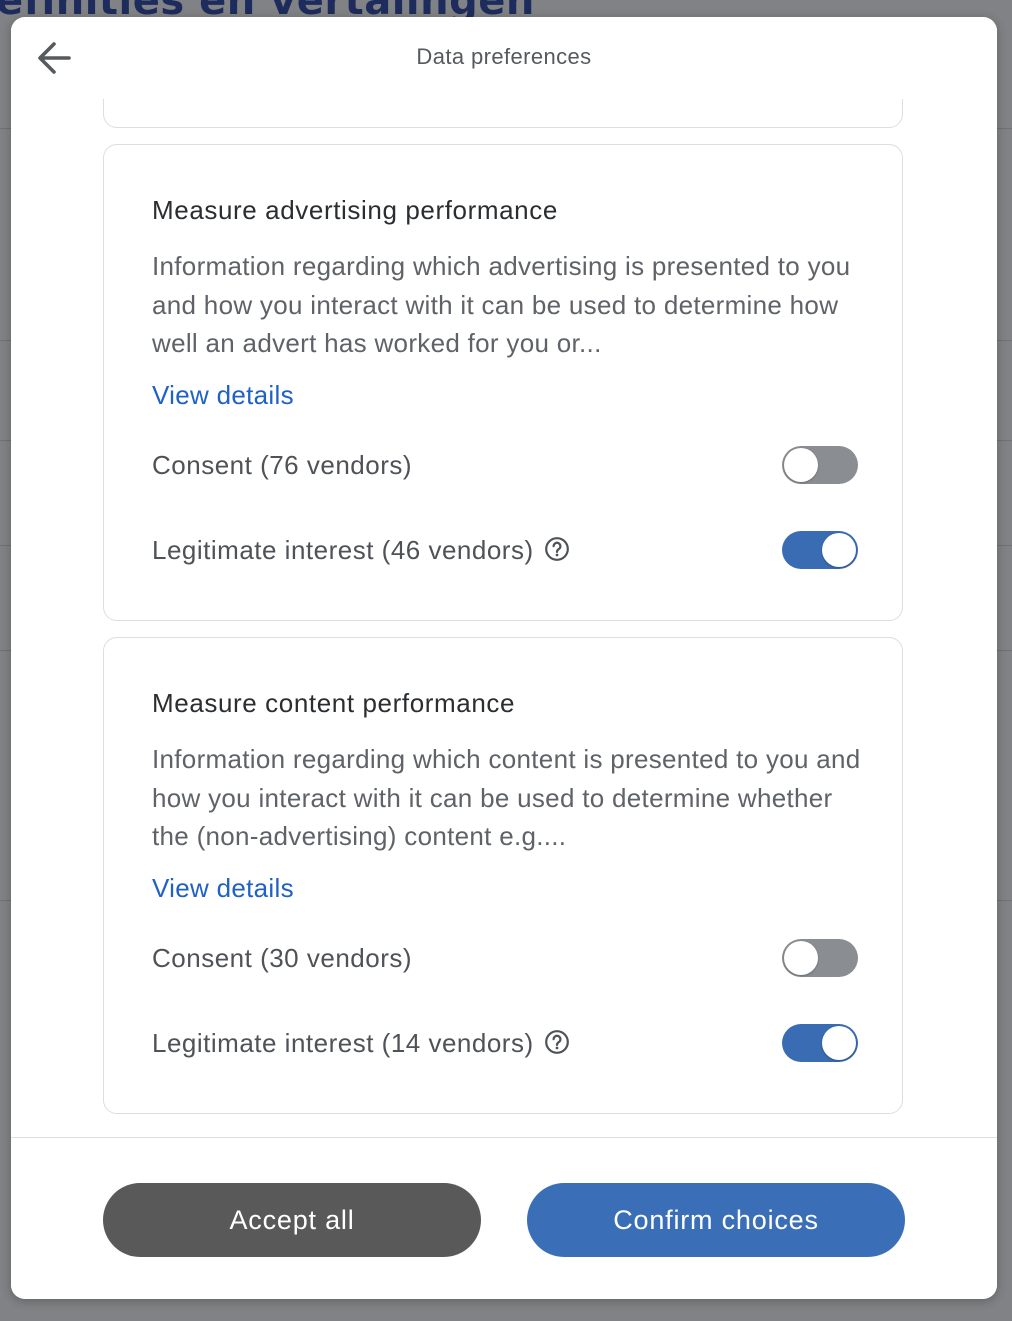  Describe the element at coordinates (716, 1220) in the screenshot. I see `confirm-choices-button: Confirm choices` at that location.